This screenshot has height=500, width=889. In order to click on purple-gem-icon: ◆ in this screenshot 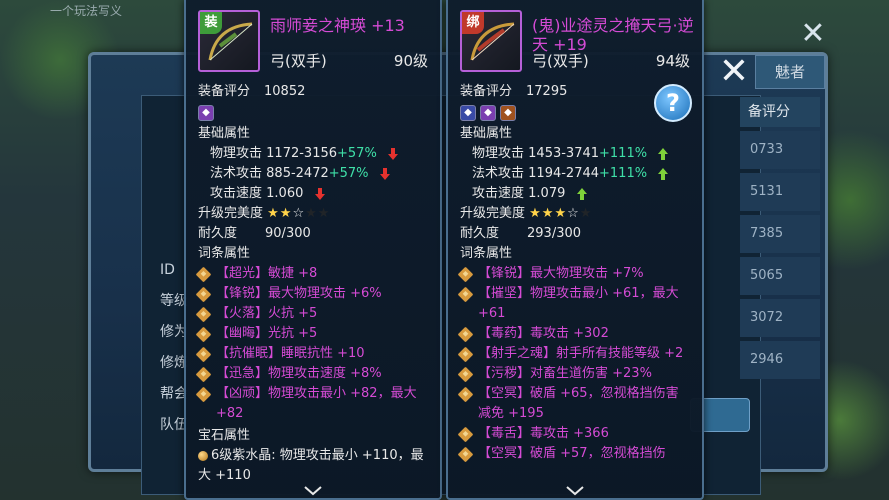, I will do `click(488, 113)`.